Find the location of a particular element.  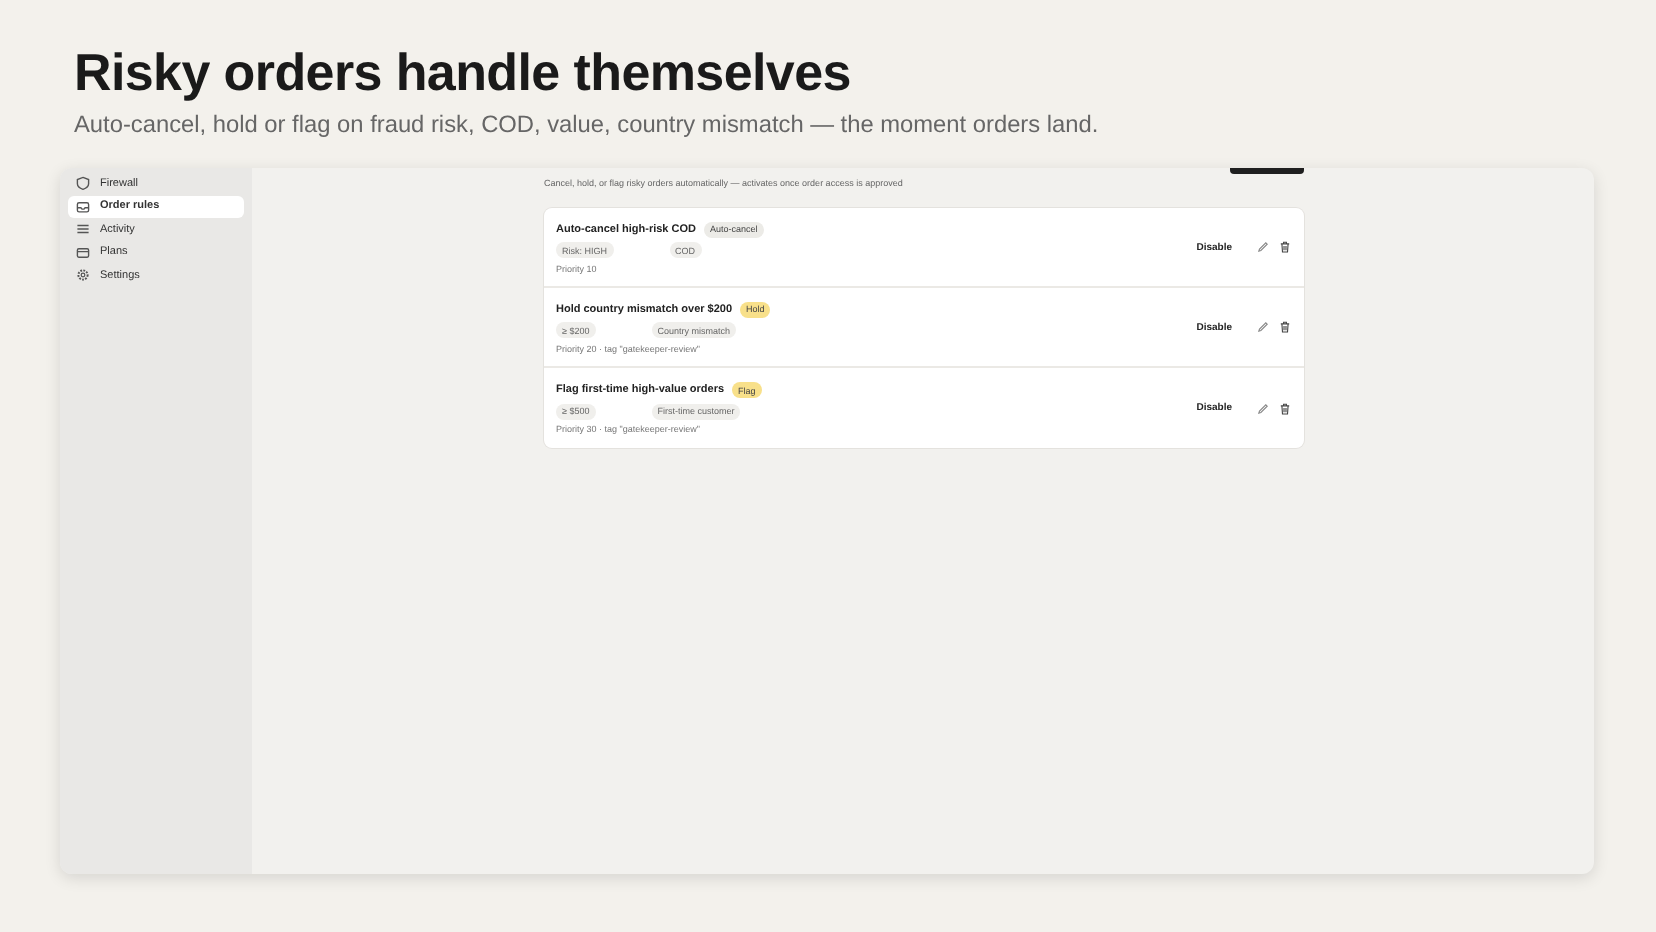

list-icon is located at coordinates (83, 229).